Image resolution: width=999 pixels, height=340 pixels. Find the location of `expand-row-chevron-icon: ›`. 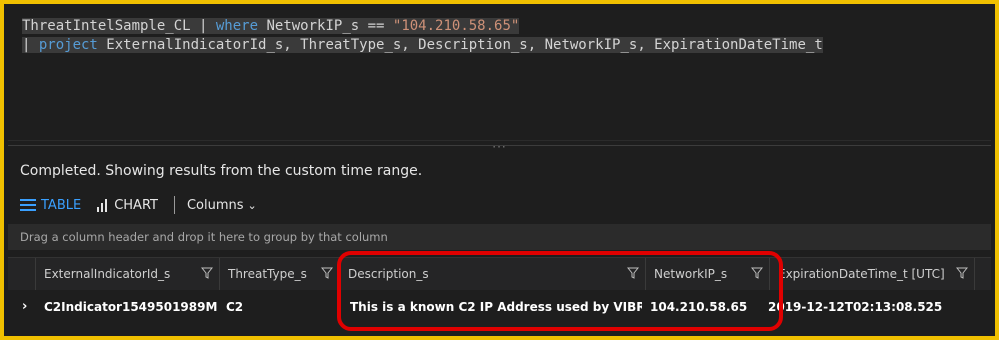

expand-row-chevron-icon: › is located at coordinates (24, 307).